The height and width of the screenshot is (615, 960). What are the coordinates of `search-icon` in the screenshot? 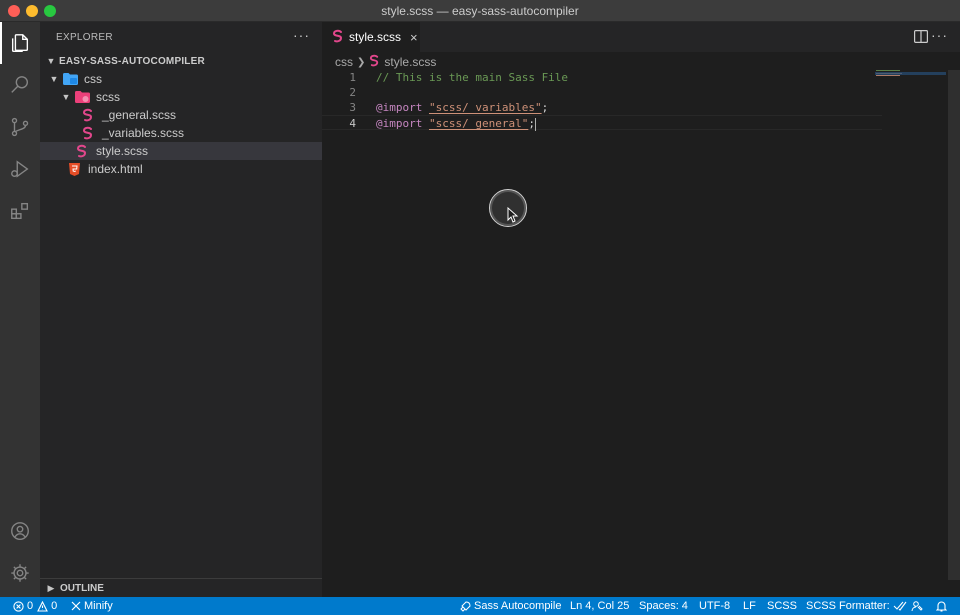 It's located at (20, 84).